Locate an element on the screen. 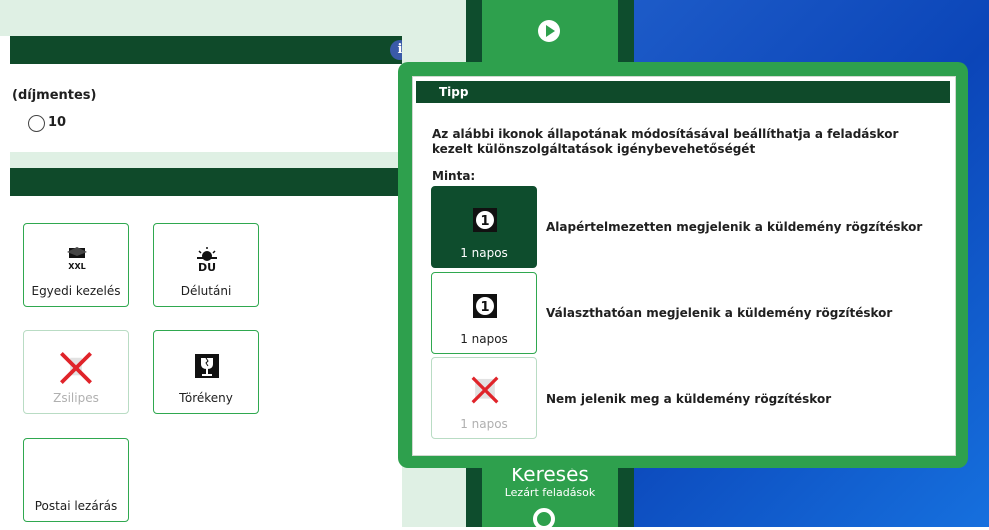 The width and height of the screenshot is (989, 530). tile-label: Postai lezárás is located at coordinates (76, 506).